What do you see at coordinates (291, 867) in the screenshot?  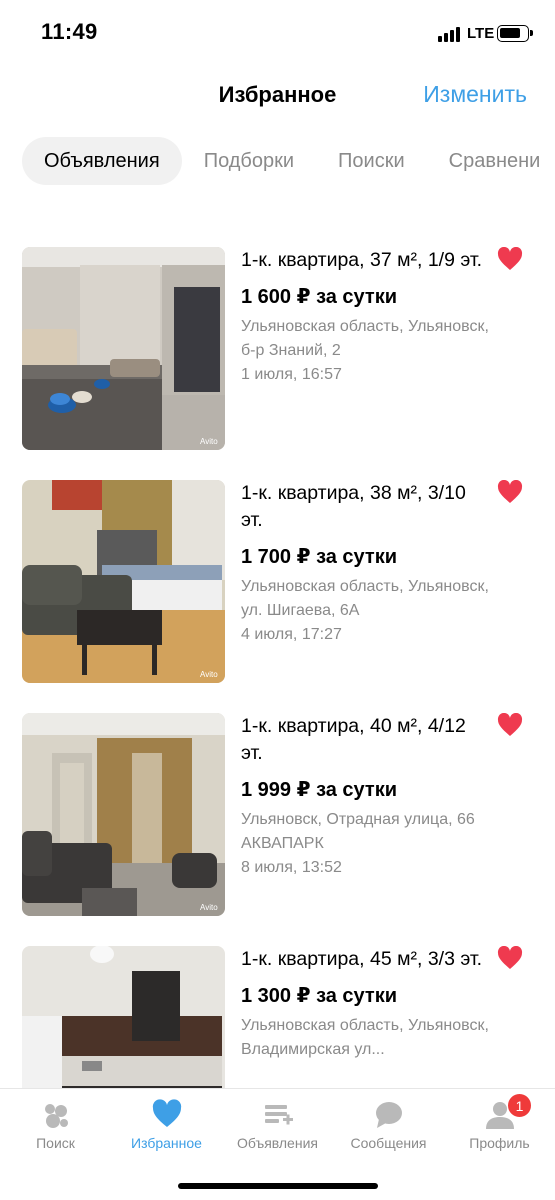 I see `listing-date: 8 июля, 13:52` at bounding box center [291, 867].